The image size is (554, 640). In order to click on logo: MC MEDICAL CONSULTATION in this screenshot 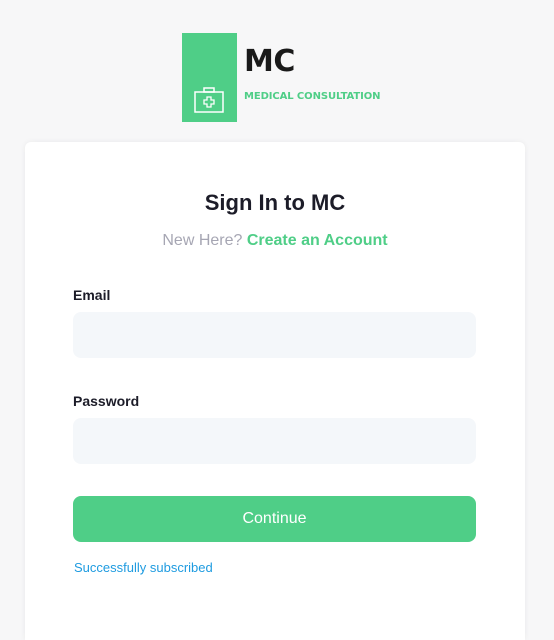, I will do `click(282, 78)`.